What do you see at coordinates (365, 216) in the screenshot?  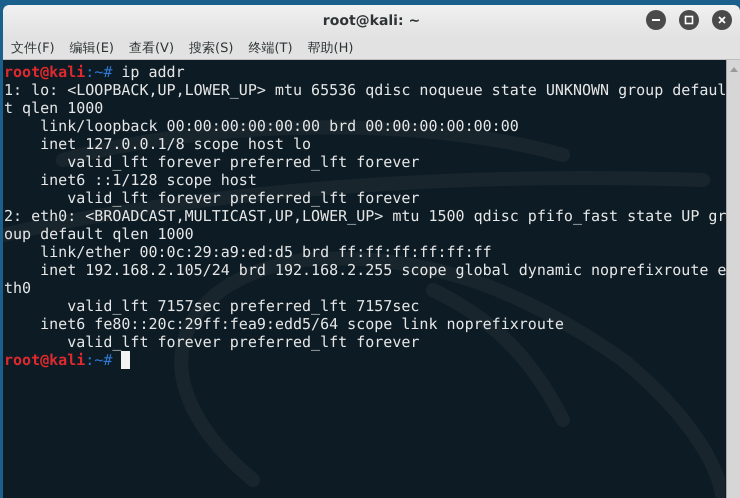 I see `output-line: 2: eth0: <BROADCAST,MULTICAST,UP,LOWER_UP> mtu 1500 qdisc pfifo_fast state UP gr` at bounding box center [365, 216].